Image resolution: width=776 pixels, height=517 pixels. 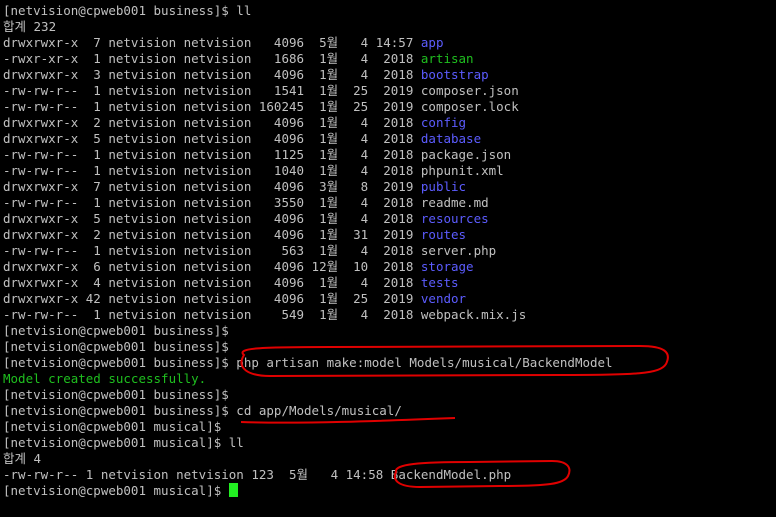 I want to click on file-name: webpack.mix.js, so click(x=473, y=314).